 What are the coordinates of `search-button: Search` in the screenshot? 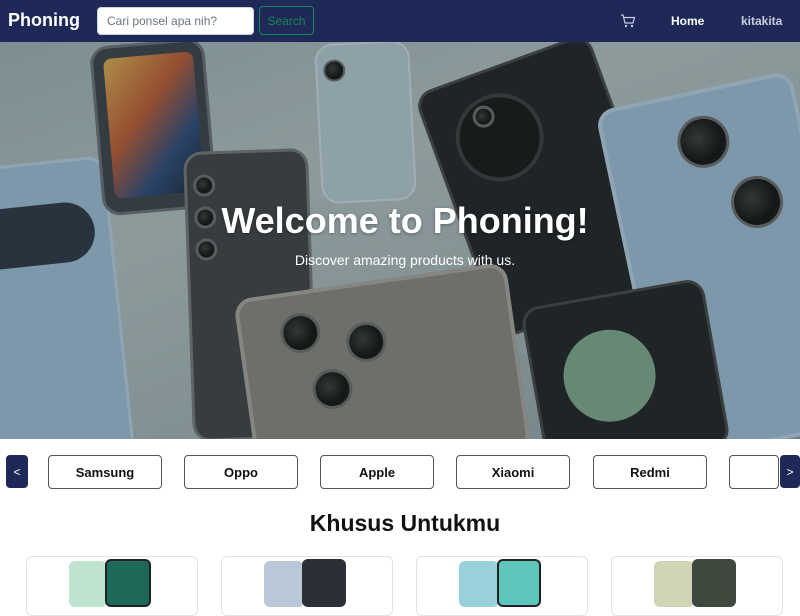 It's located at (286, 20).